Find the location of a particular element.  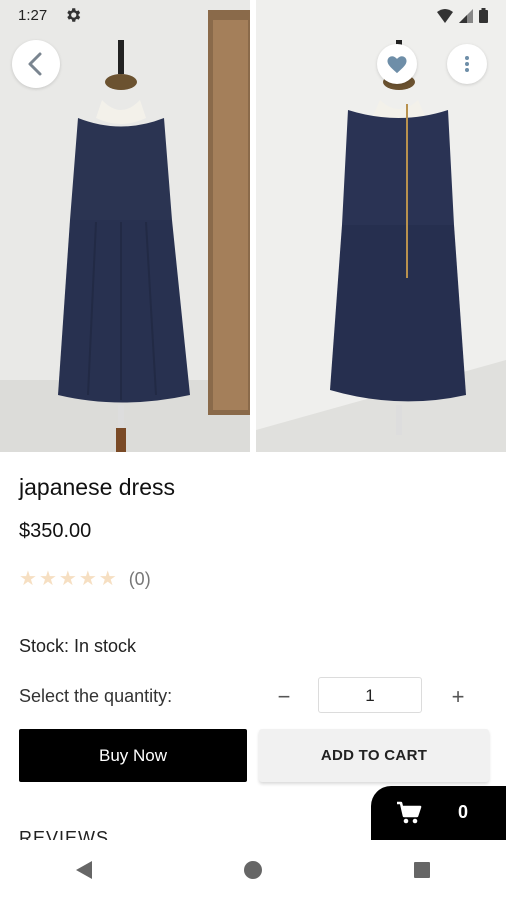

heart-icon is located at coordinates (397, 65).